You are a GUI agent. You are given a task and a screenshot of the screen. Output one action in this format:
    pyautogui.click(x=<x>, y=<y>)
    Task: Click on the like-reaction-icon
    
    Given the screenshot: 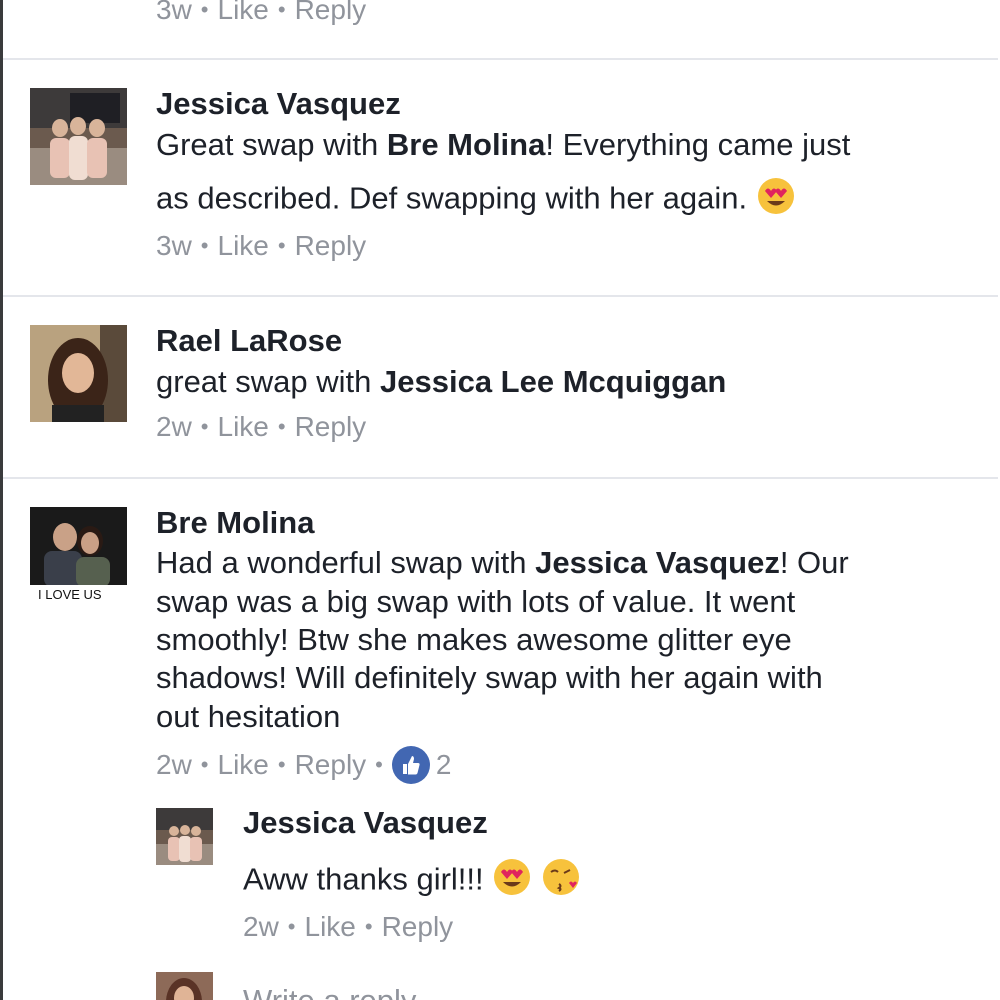 What is the action you would take?
    pyautogui.click(x=410, y=765)
    